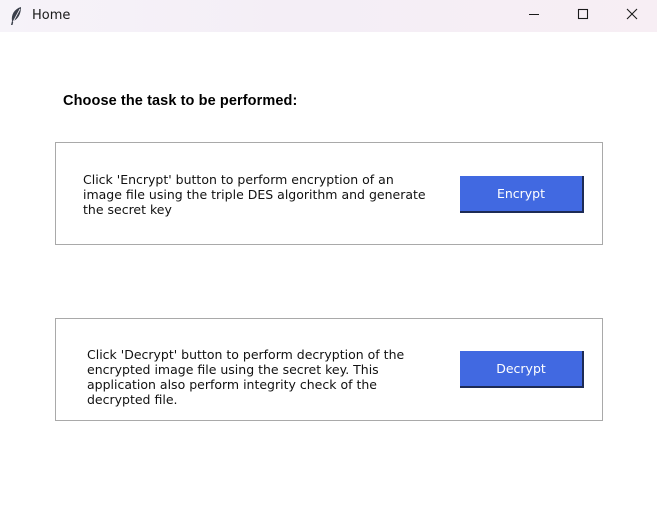 The image size is (657, 521). Describe the element at coordinates (522, 369) in the screenshot. I see `decrypt-button: Decrypt` at that location.